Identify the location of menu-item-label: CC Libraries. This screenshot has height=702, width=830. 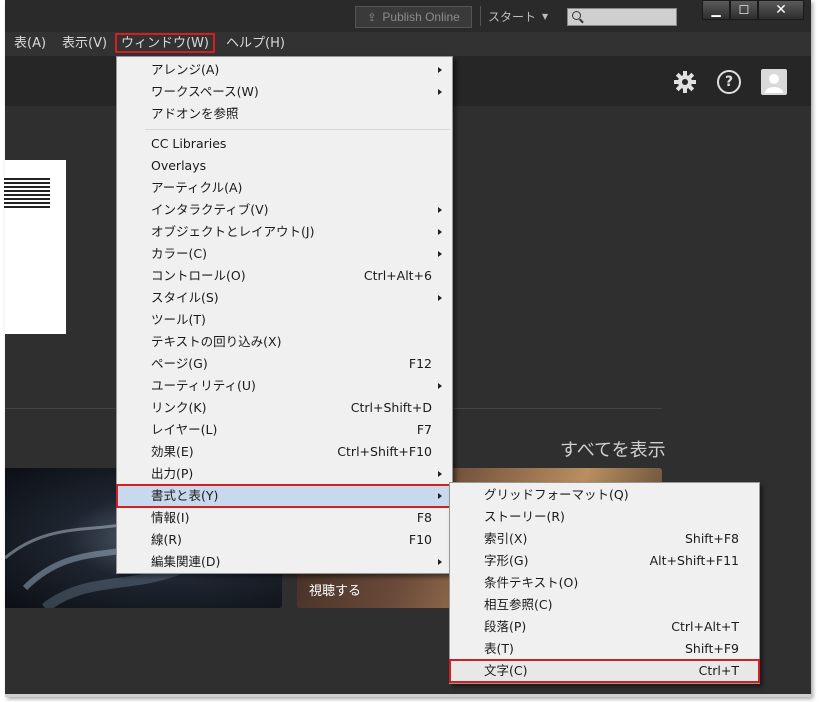
(189, 143).